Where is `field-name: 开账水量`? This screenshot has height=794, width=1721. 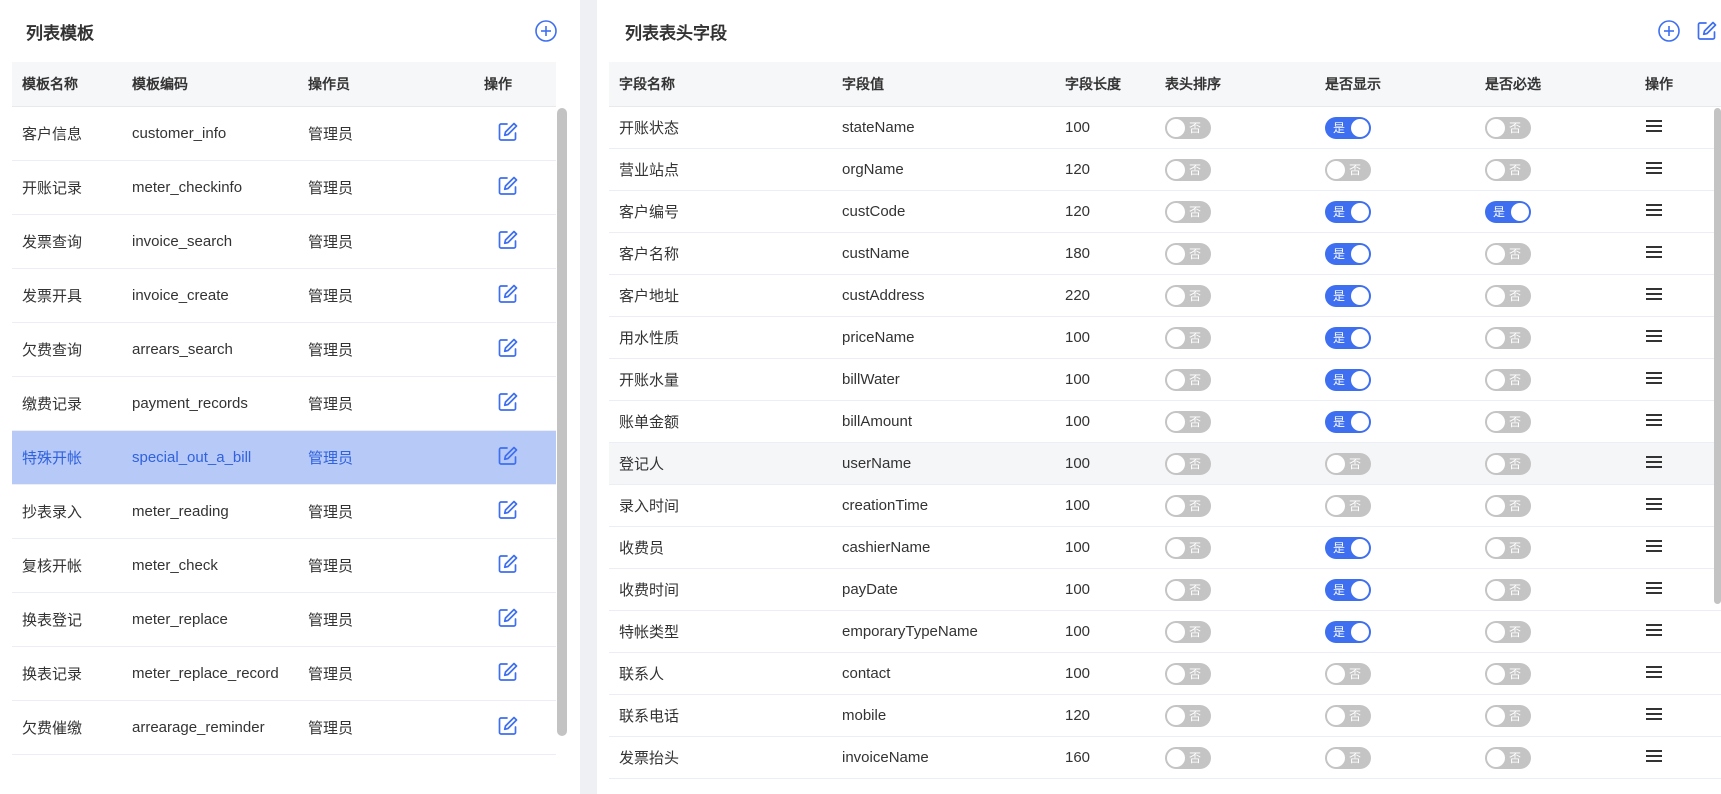
field-name: 开账水量 is located at coordinates (649, 380).